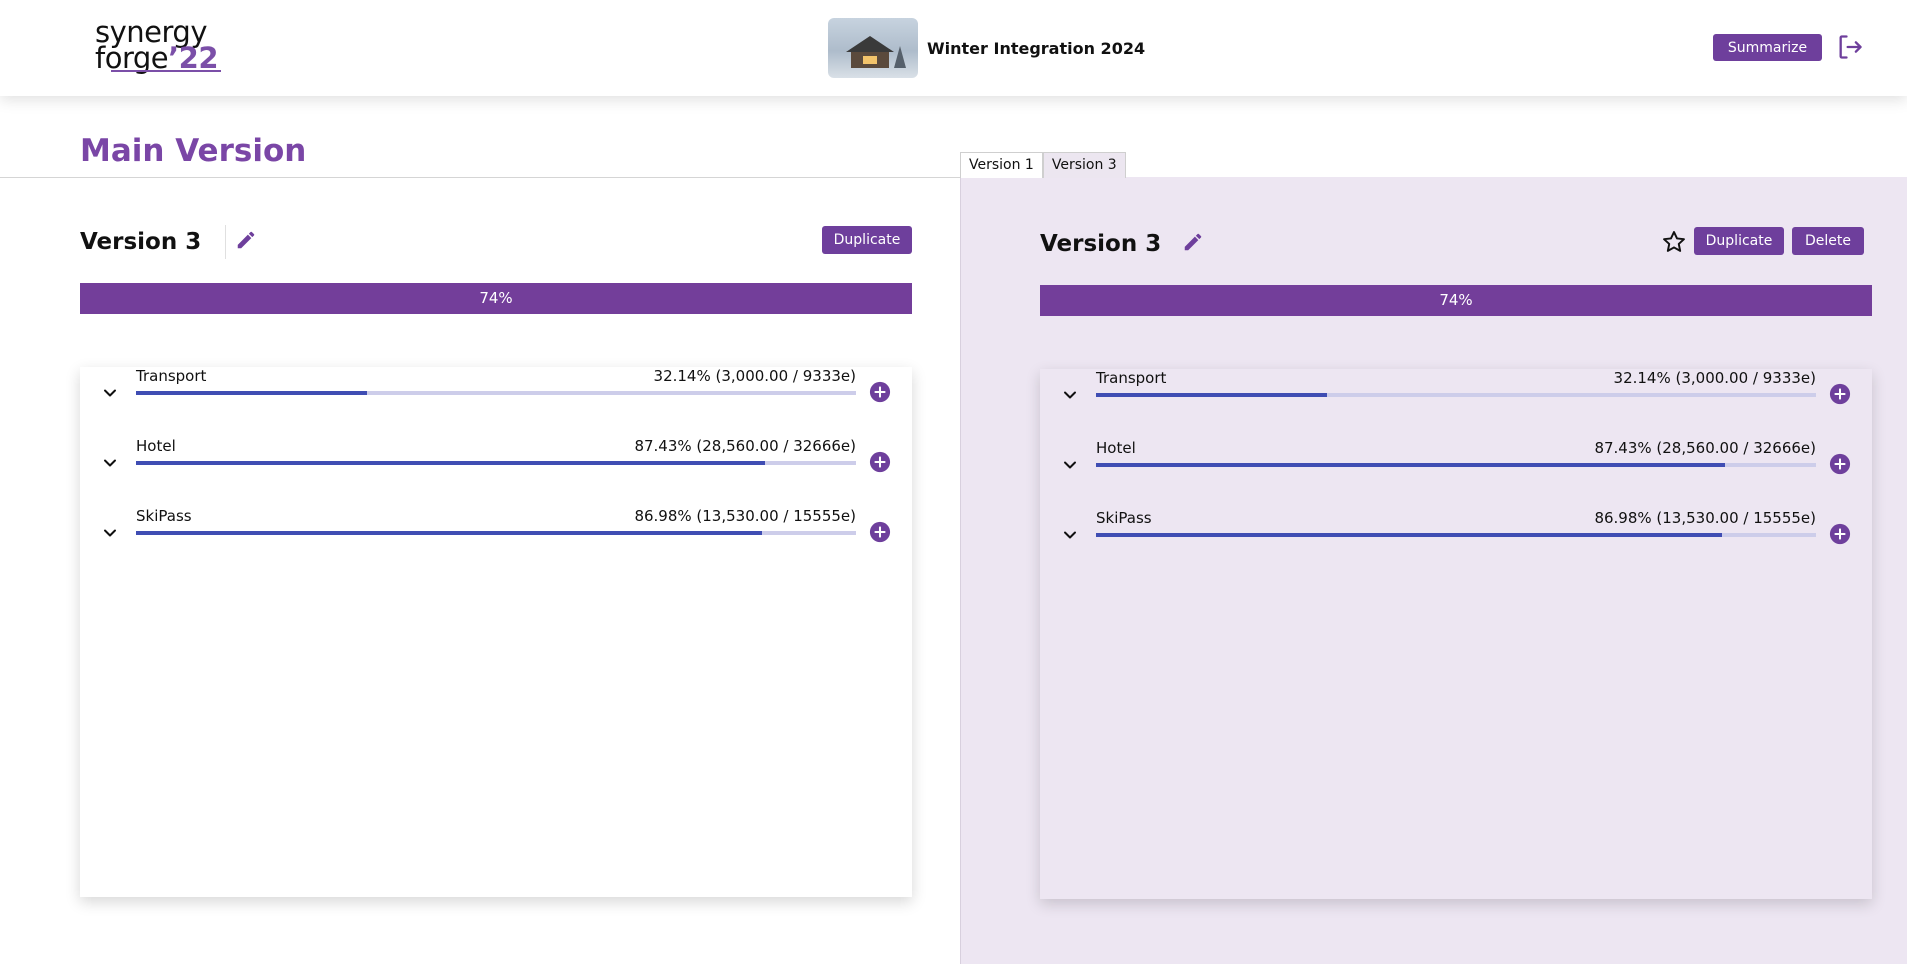  I want to click on event-info: Winter Integration 2024, so click(986, 48).